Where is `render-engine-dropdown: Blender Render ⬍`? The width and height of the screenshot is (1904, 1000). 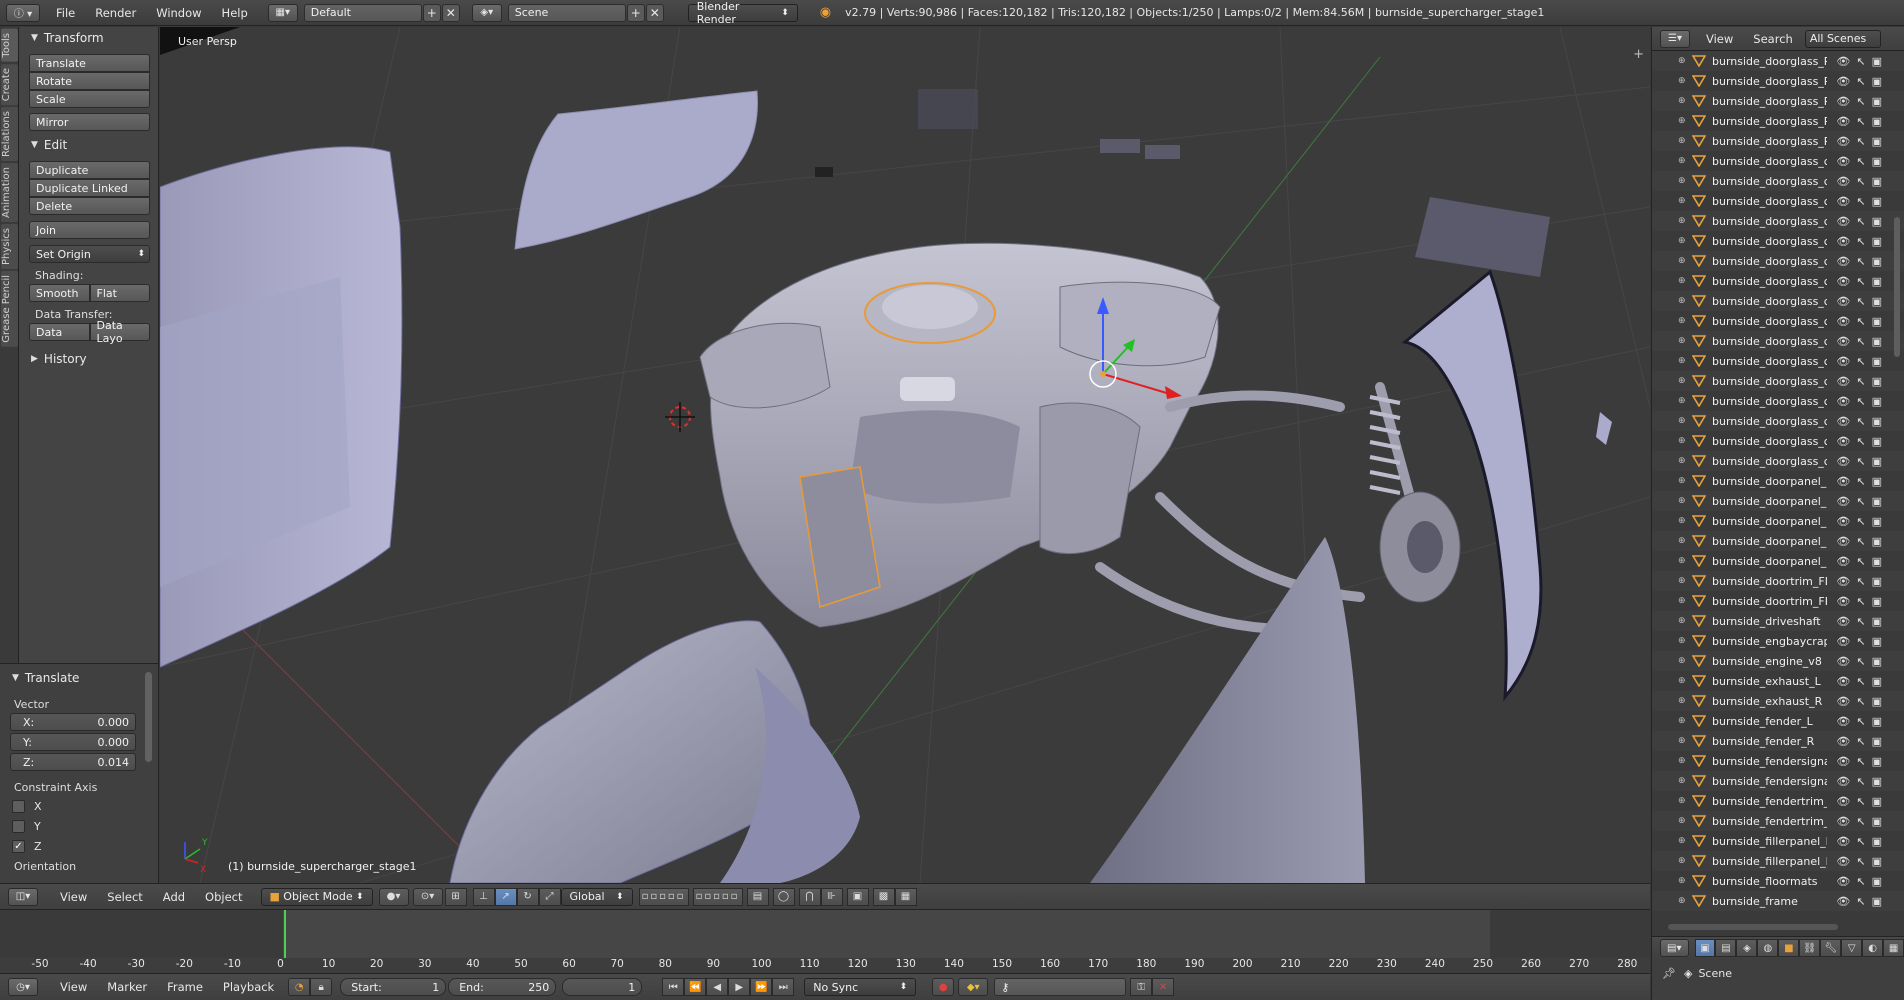
render-engine-dropdown: Blender Render ⬍ is located at coordinates (742, 13).